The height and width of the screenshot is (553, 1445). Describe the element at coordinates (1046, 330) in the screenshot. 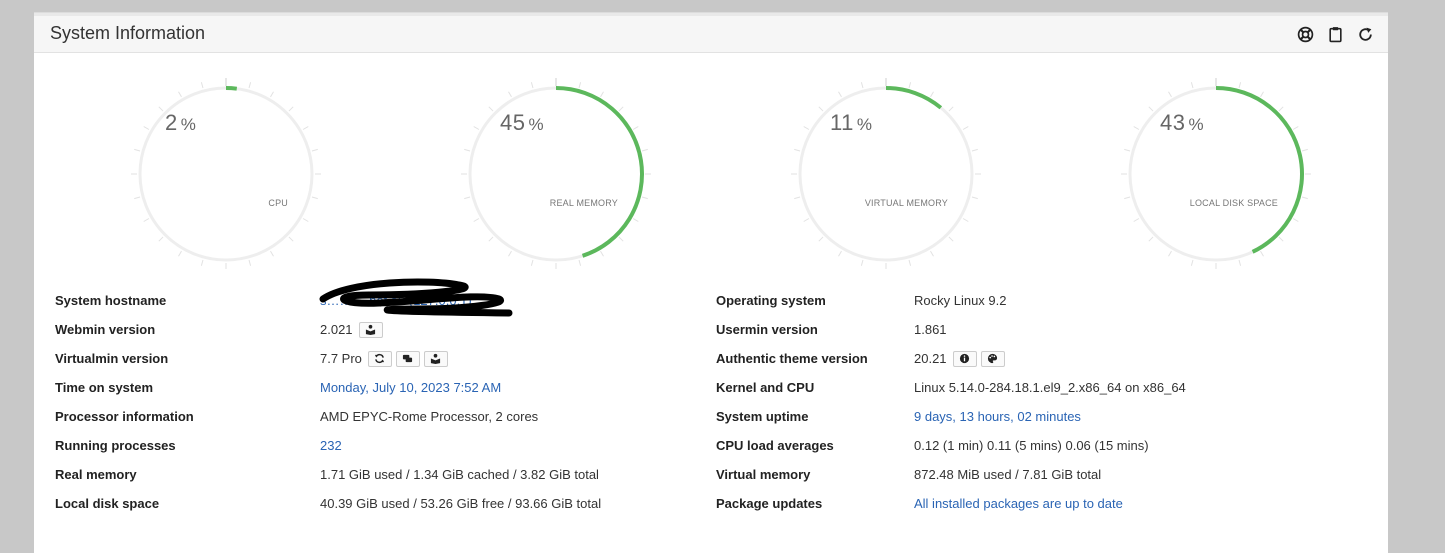

I see `row-usermin-version: Usermin version 1.861` at that location.